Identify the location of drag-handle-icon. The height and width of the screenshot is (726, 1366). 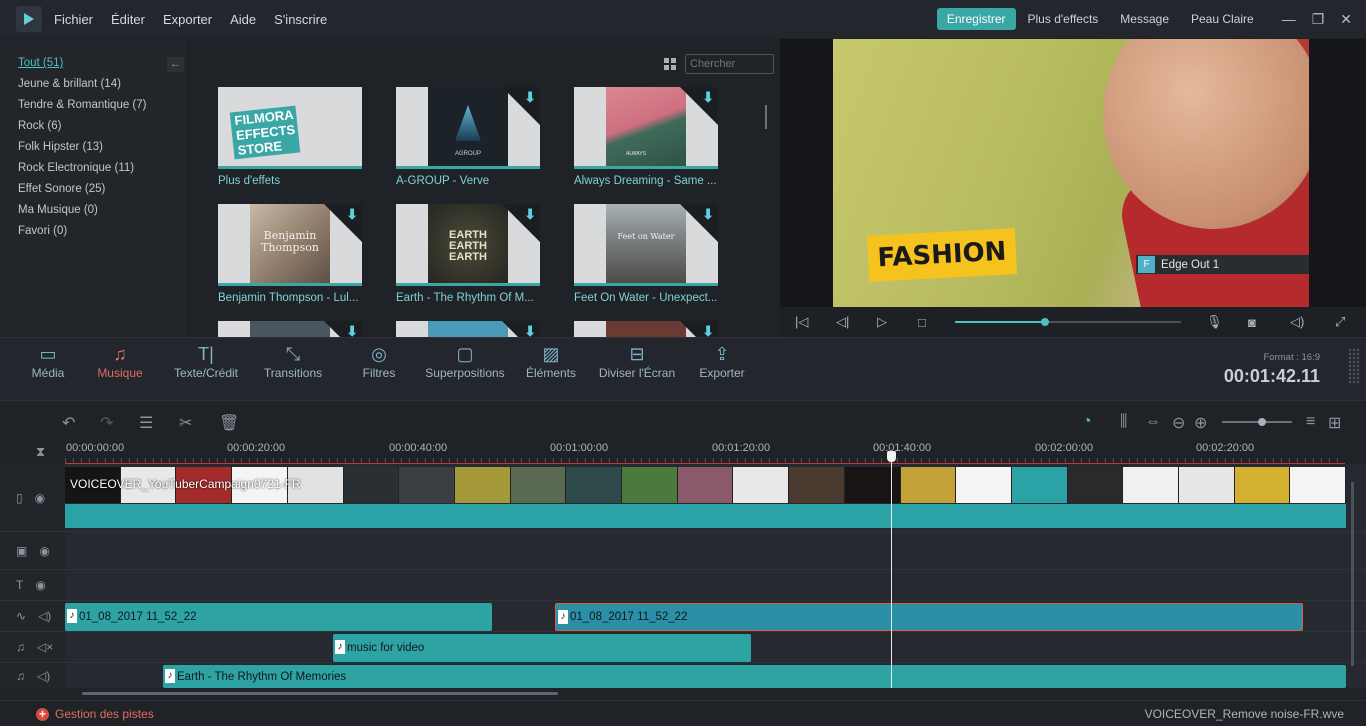
(1354, 366).